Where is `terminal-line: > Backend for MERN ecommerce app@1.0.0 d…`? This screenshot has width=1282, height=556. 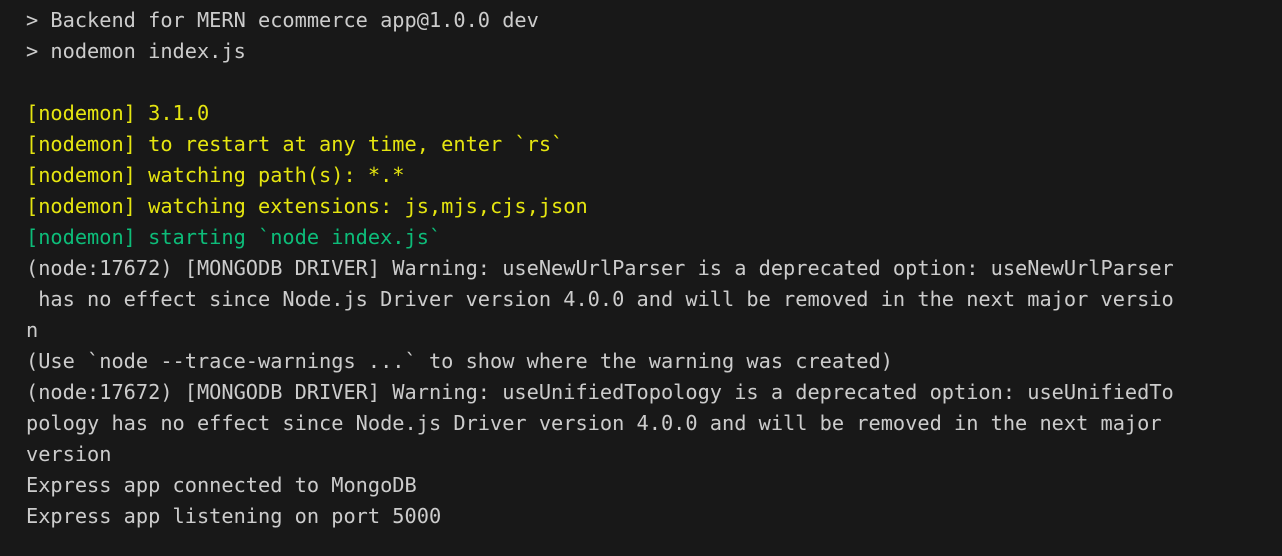 terminal-line: > Backend for MERN ecommerce app@1.0.0 d… is located at coordinates (282, 20).